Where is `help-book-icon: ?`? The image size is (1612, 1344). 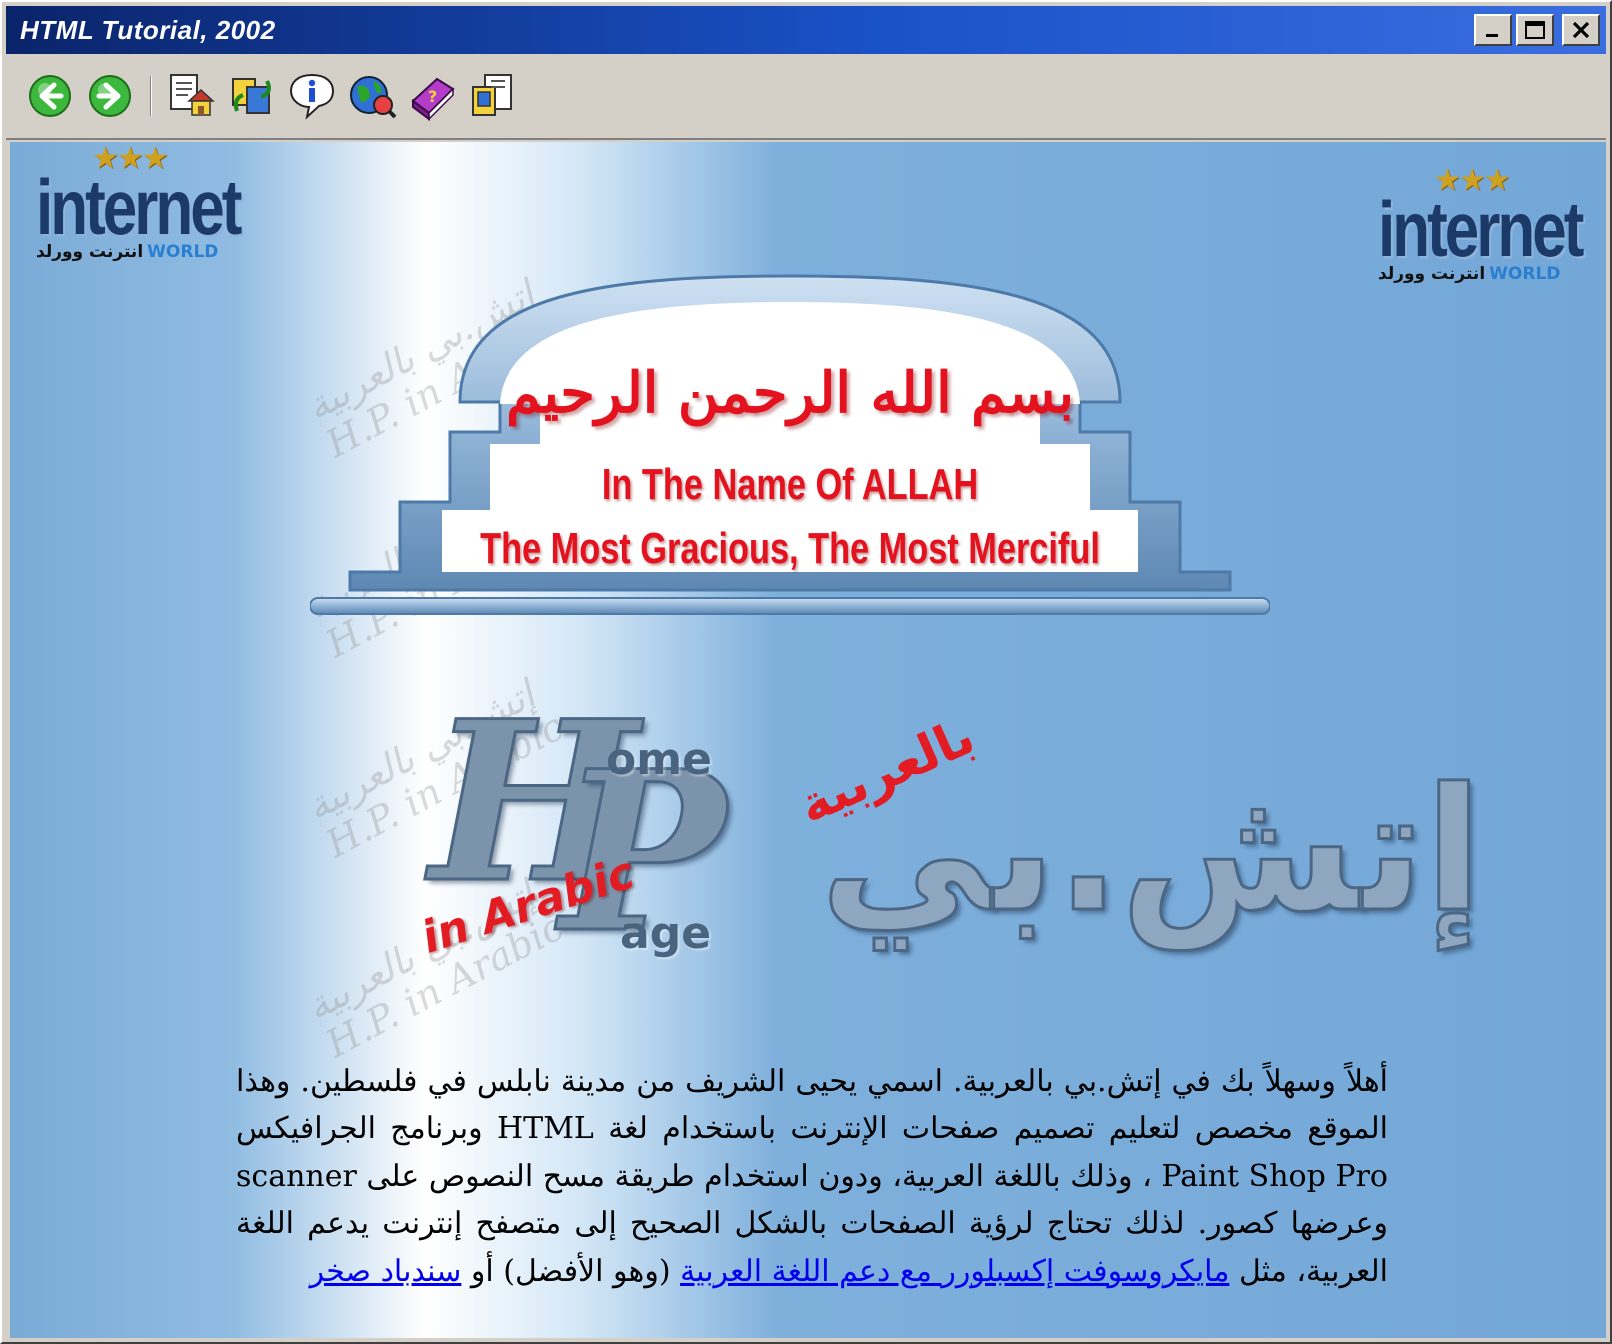 help-book-icon: ? is located at coordinates (433, 99).